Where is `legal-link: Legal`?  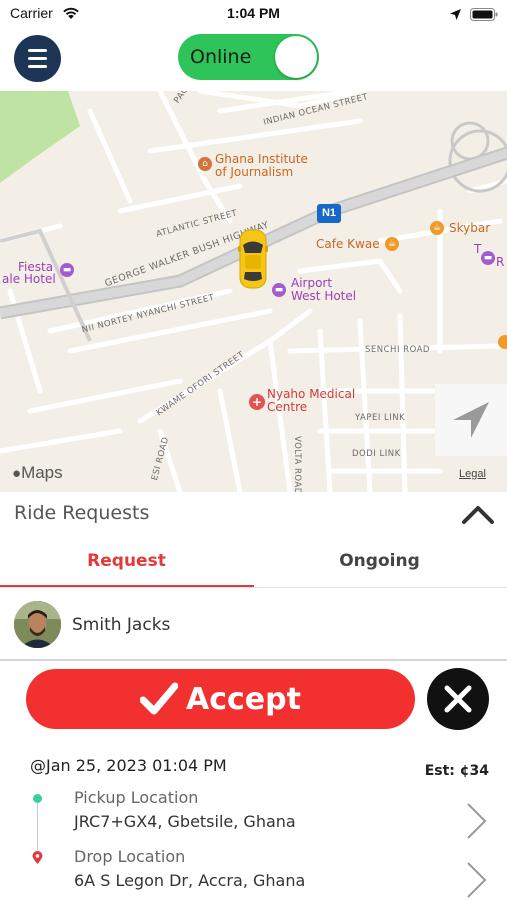 legal-link: Legal is located at coordinates (472, 474).